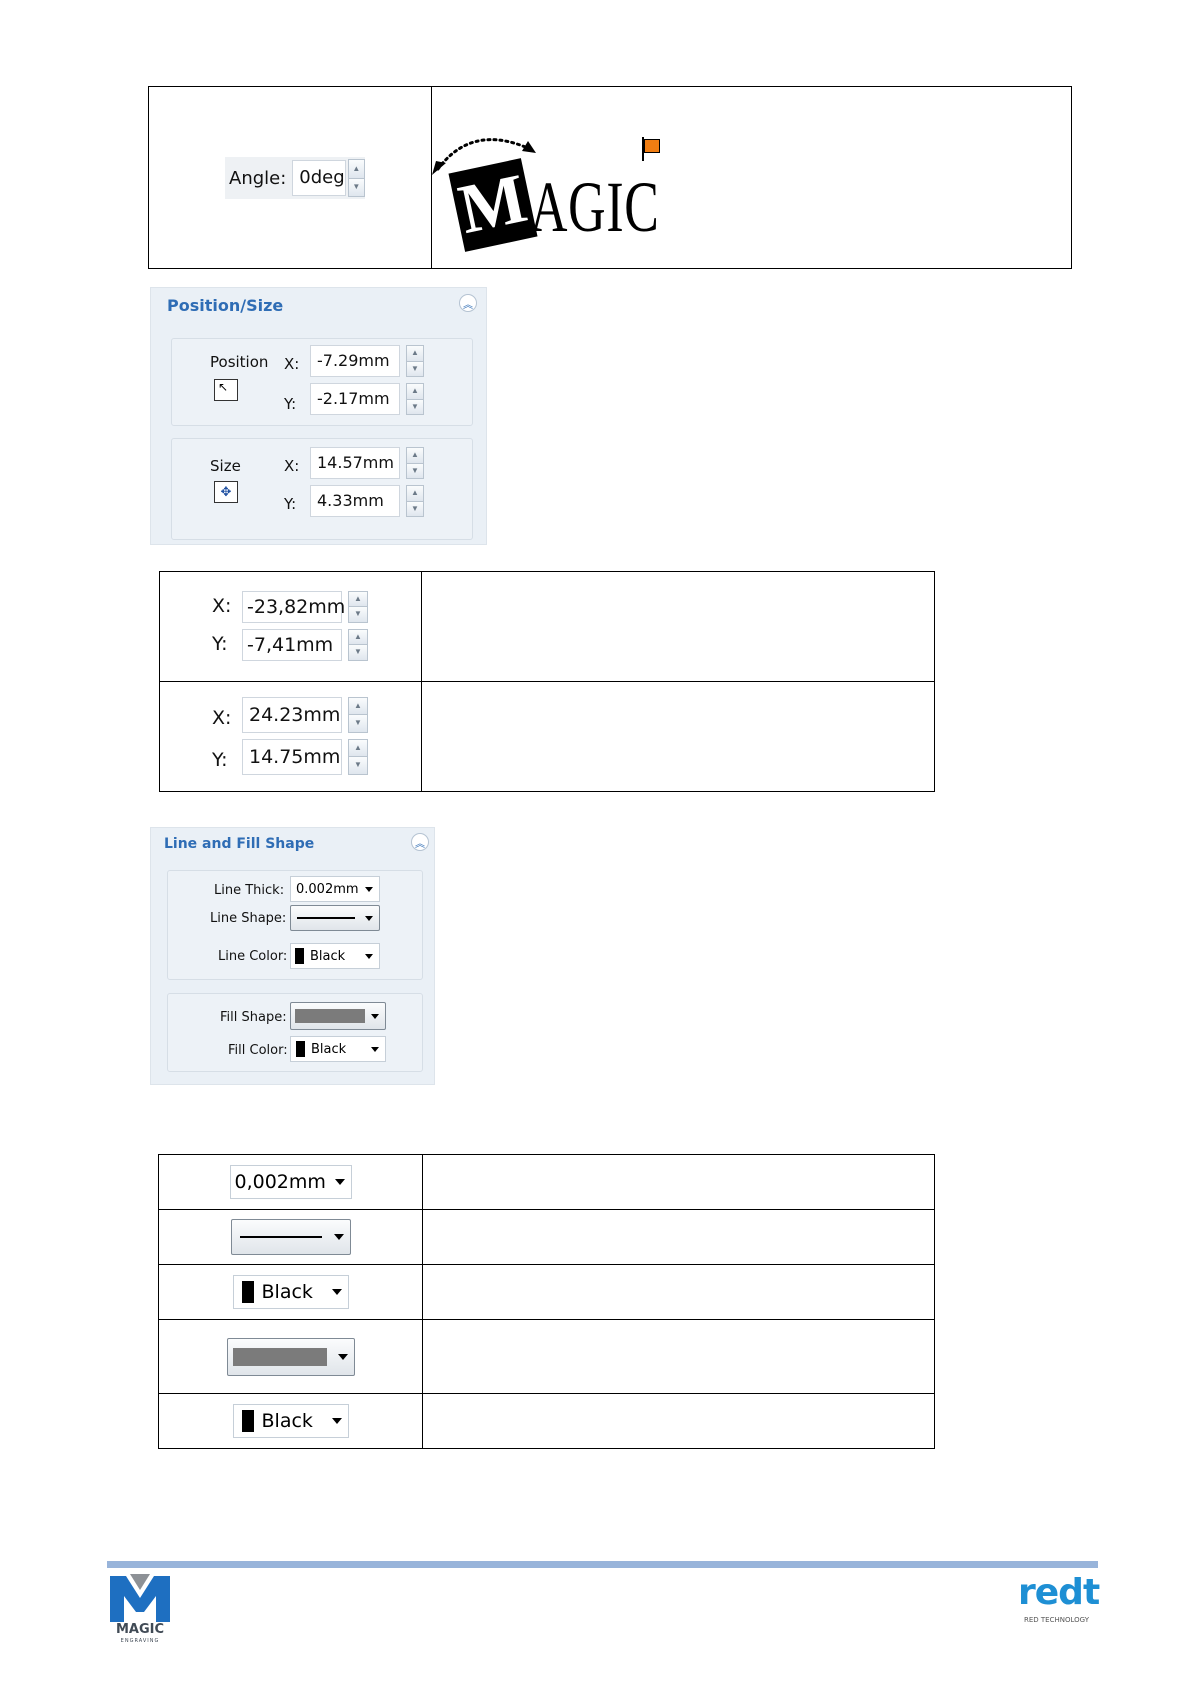  I want to click on angle-up-button: ▲, so click(356, 169).